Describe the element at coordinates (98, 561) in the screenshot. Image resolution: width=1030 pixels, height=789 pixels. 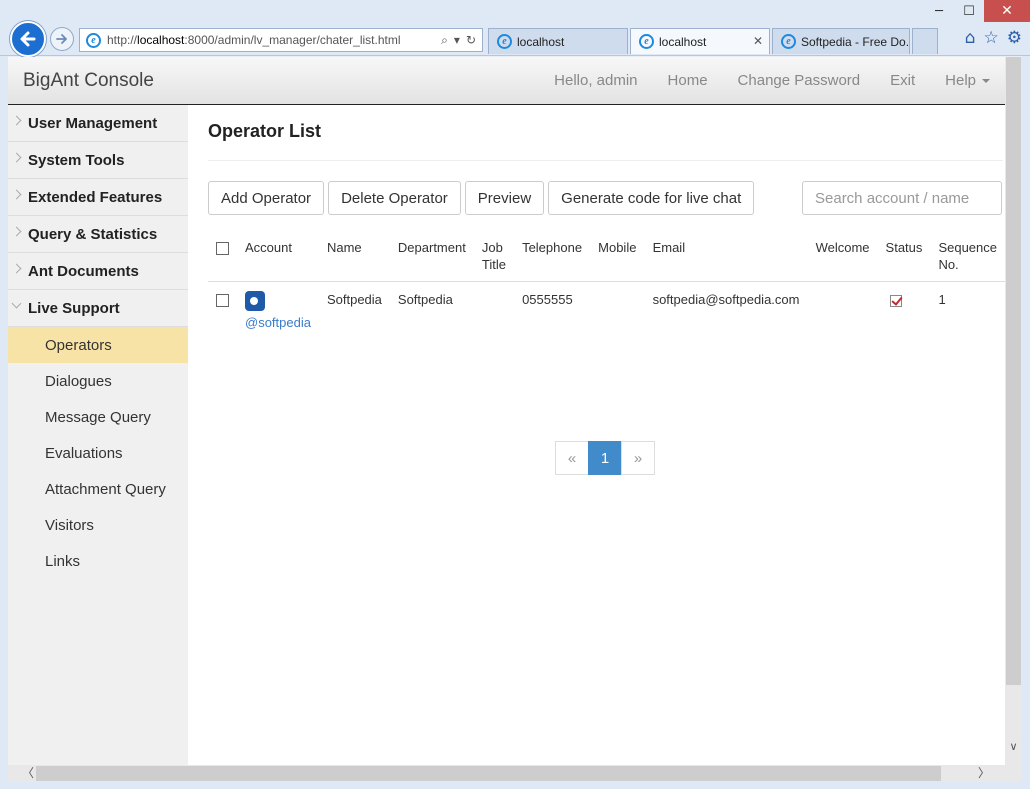
I see `sidebar-item-links: Links` at that location.